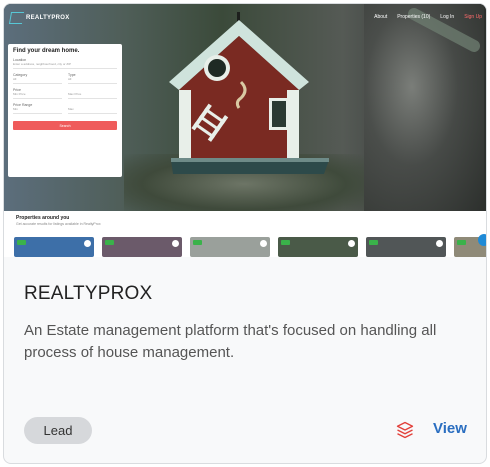  What do you see at coordinates (414, 17) in the screenshot?
I see `preview-nav-properties: Properties (10)` at bounding box center [414, 17].